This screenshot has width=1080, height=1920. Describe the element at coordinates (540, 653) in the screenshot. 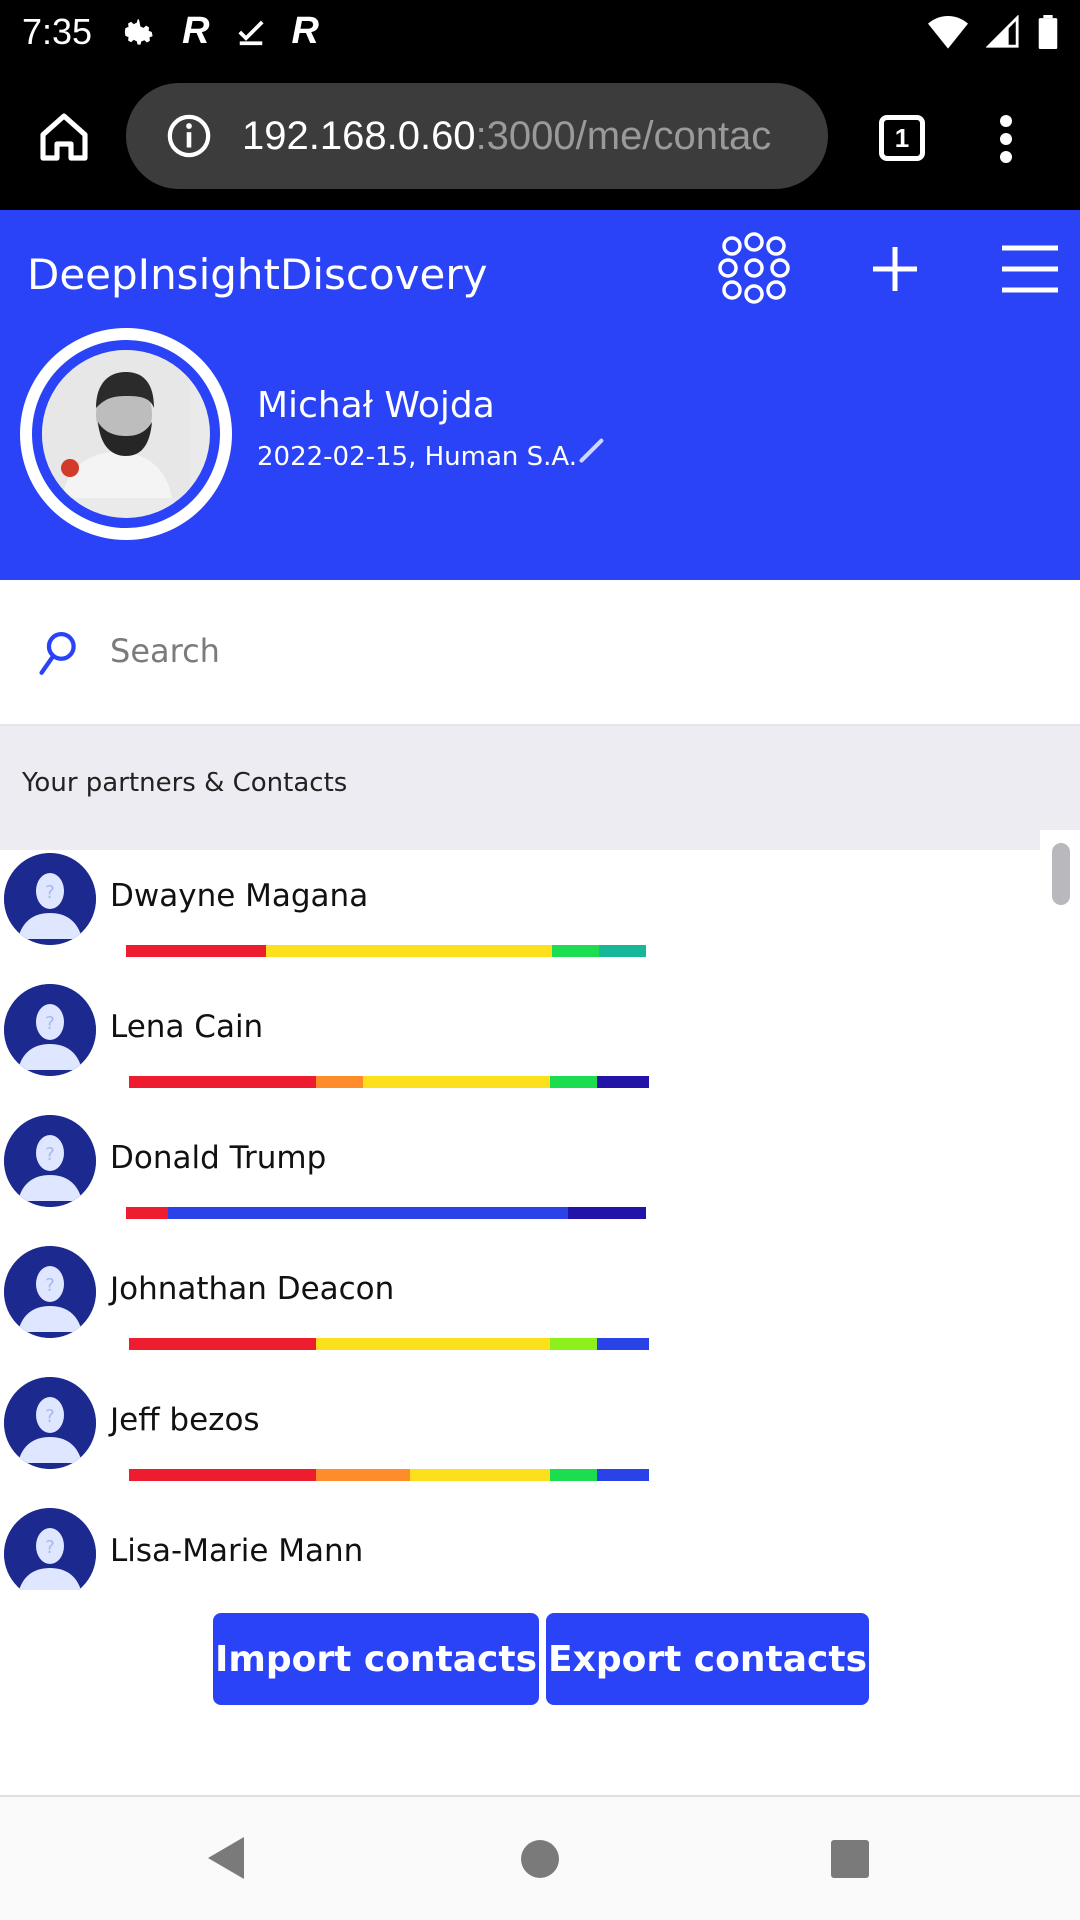

I see `search-bar: Search` at that location.